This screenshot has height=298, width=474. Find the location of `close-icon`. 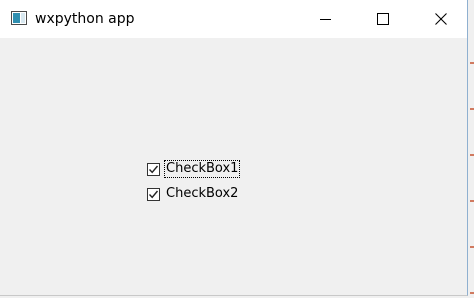

close-icon is located at coordinates (441, 19).